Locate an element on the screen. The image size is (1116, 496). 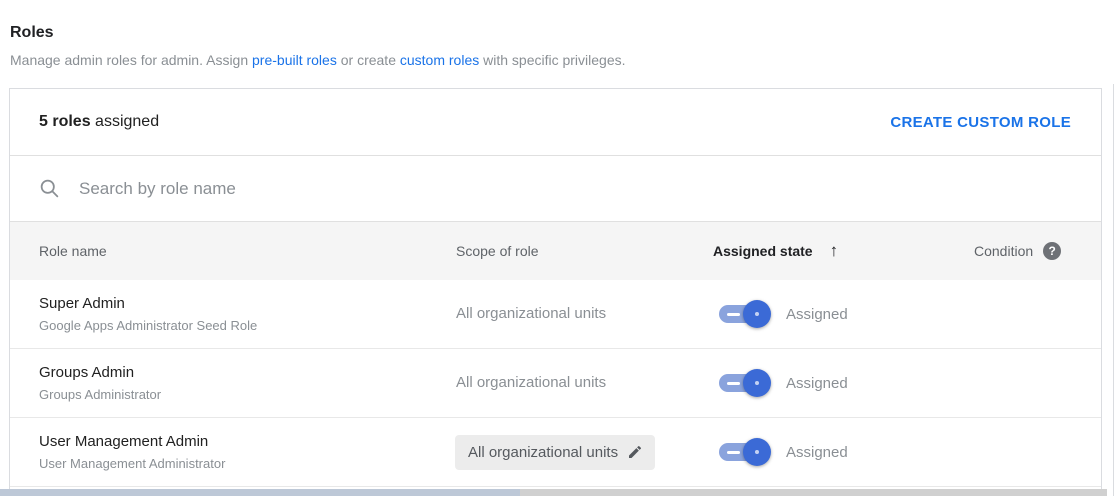
horizontal-scrollbar-thumb is located at coordinates (260, 492).